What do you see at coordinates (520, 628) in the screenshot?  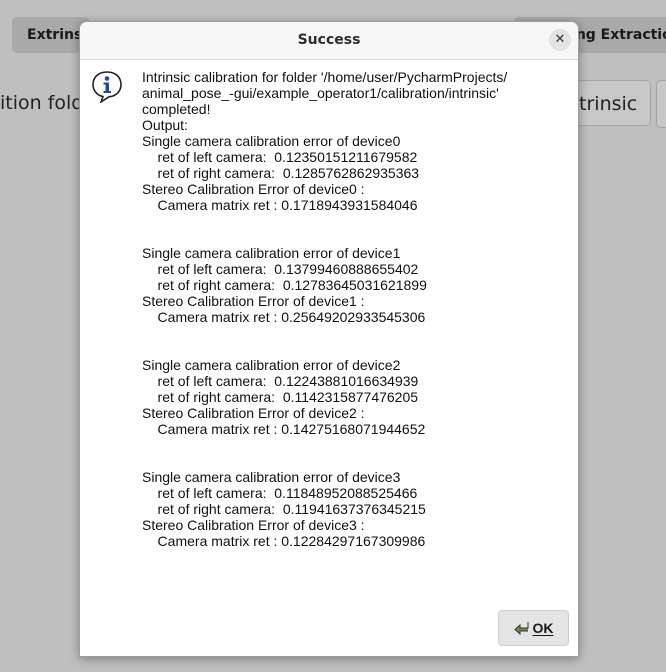 I see `ok-arrow-icon` at bounding box center [520, 628].